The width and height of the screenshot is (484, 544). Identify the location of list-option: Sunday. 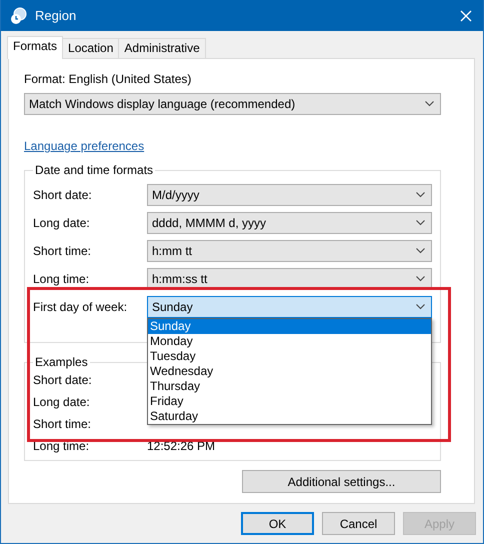
(289, 326).